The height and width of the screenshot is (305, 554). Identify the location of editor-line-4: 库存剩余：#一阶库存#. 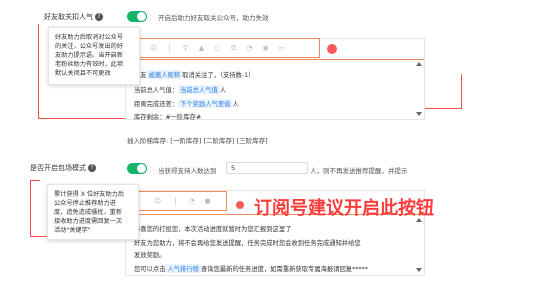
(168, 117).